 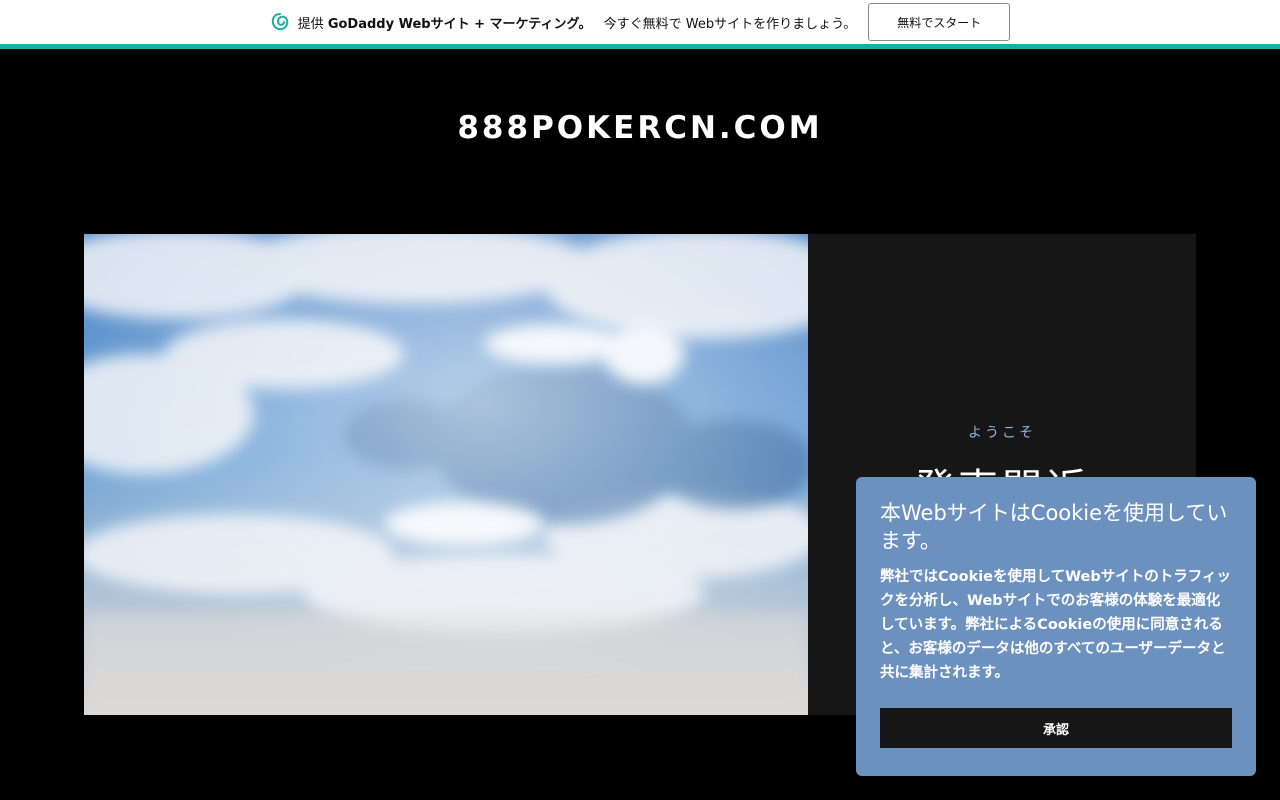 I want to click on welcome-label: ようこそ, so click(x=1002, y=433).